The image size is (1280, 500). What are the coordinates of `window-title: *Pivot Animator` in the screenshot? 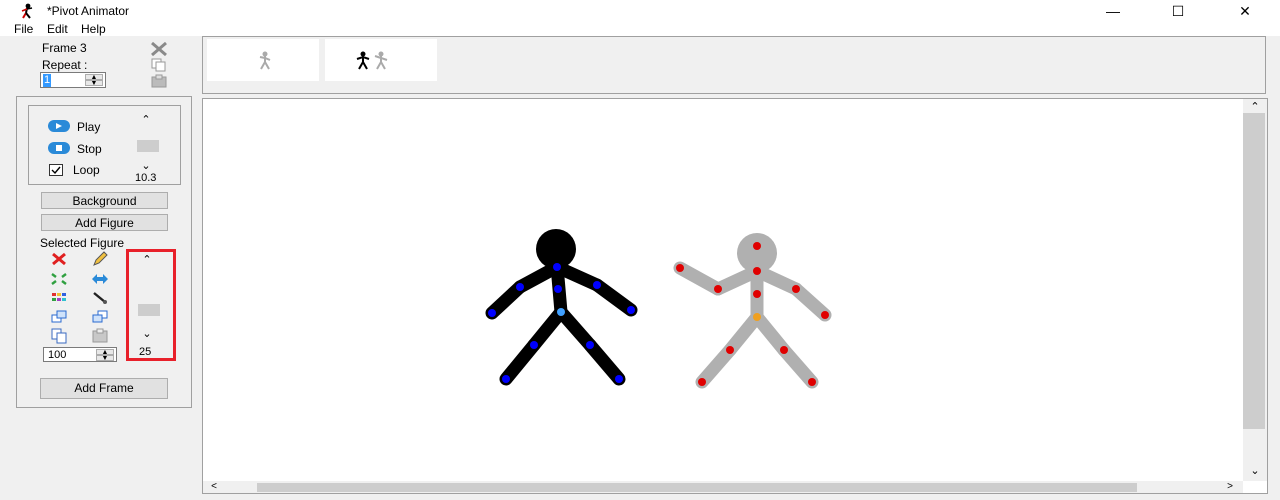 It's located at (88, 11).